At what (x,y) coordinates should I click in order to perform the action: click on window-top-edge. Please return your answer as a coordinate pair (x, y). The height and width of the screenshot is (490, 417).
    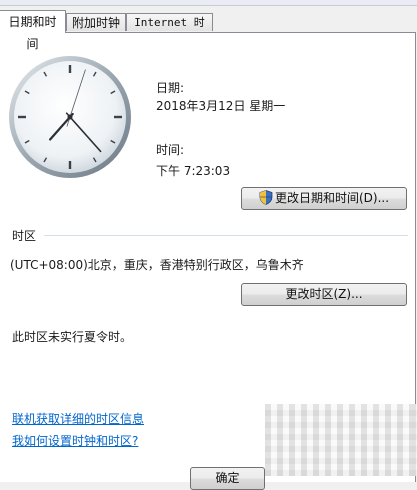
    Looking at the image, I should click on (208, 3).